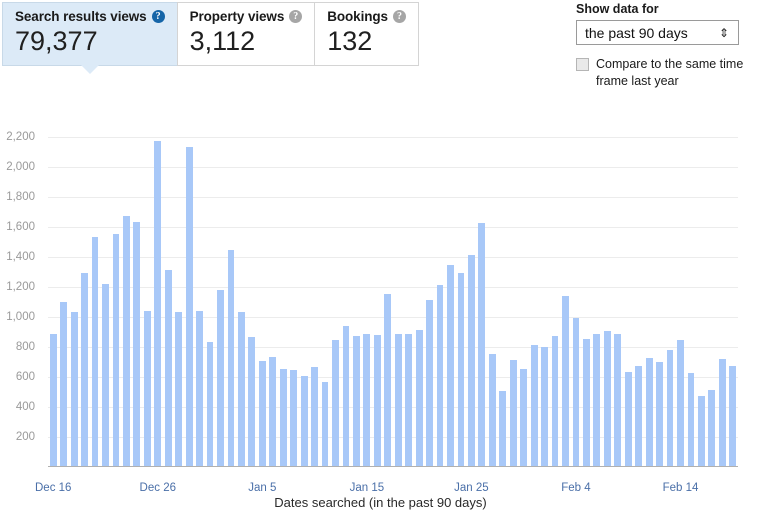 The height and width of the screenshot is (515, 761). I want to click on compare-checkbox, so click(582, 64).